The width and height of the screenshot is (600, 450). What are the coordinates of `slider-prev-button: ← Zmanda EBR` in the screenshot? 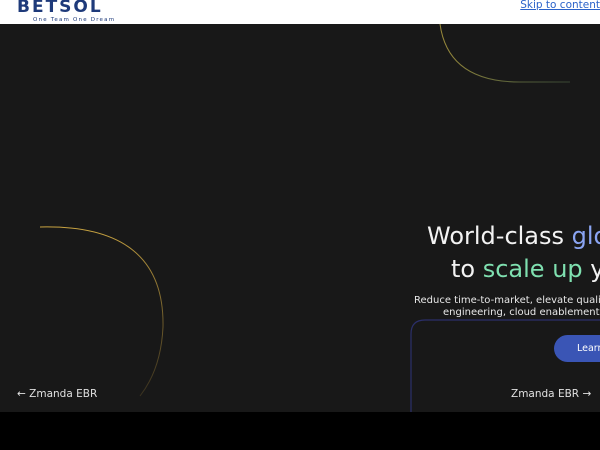 It's located at (57, 394).